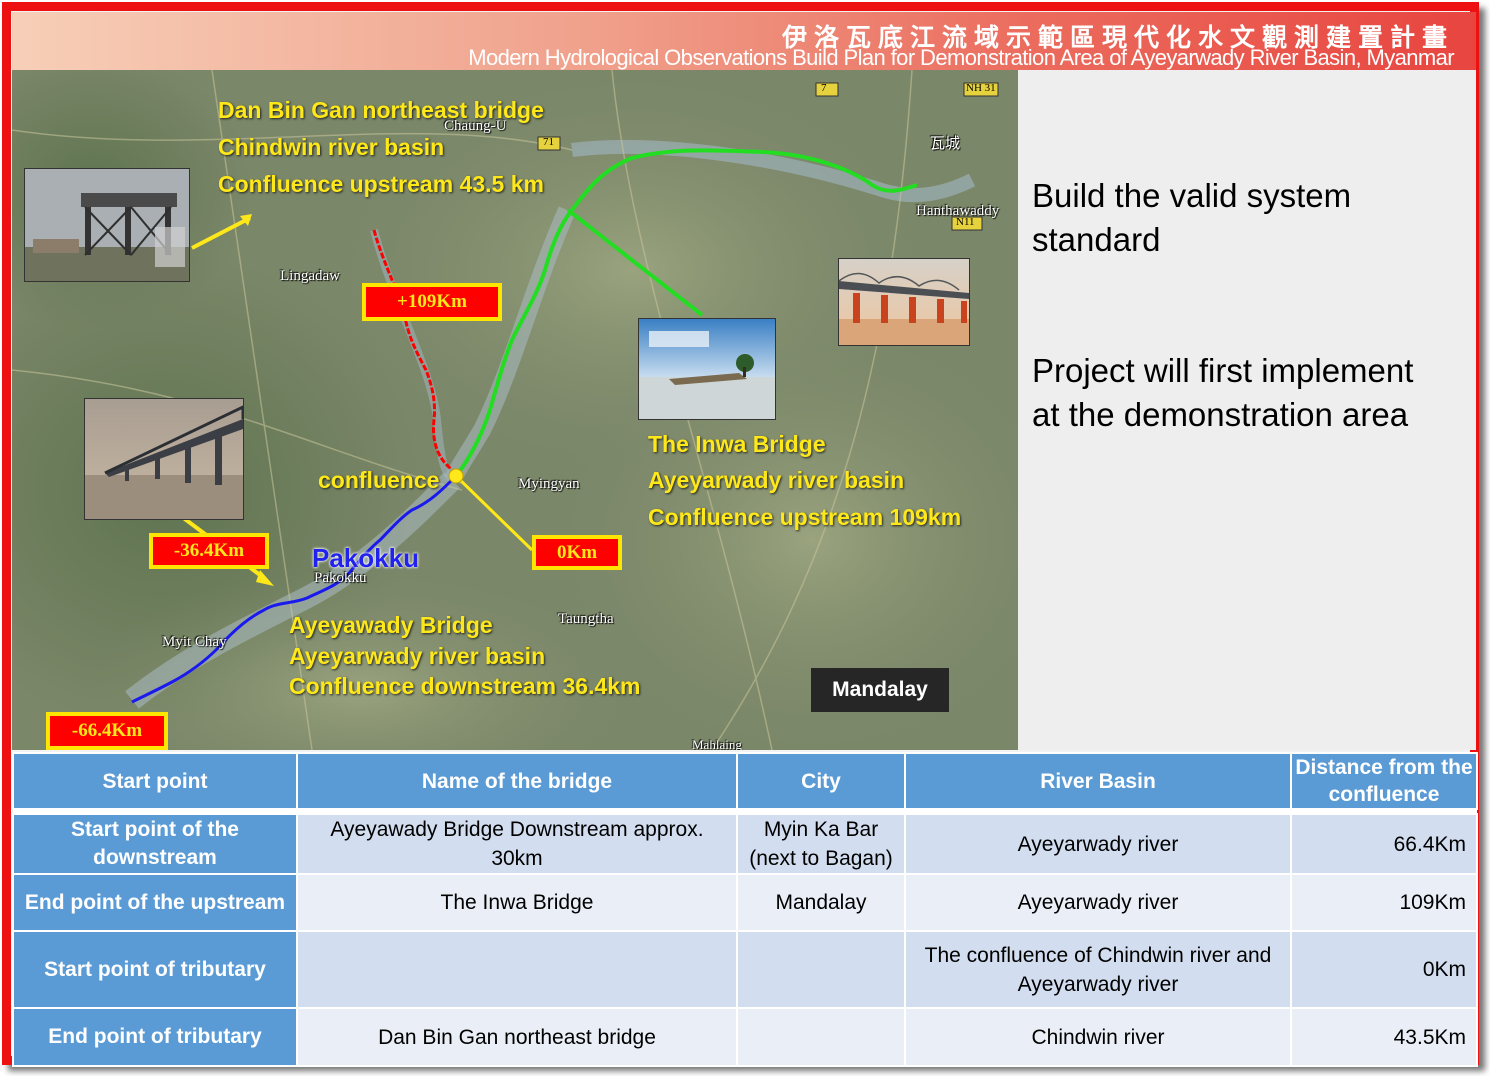 The width and height of the screenshot is (1490, 1076). What do you see at coordinates (821, 902) in the screenshot?
I see `row-city: Mandalay` at bounding box center [821, 902].